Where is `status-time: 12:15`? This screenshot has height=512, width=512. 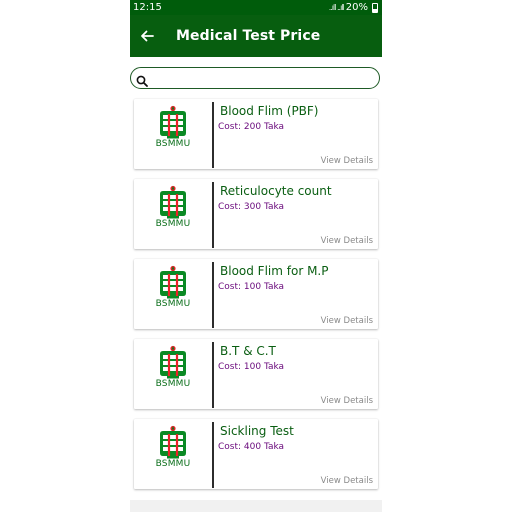
status-time: 12:15 is located at coordinates (147, 7).